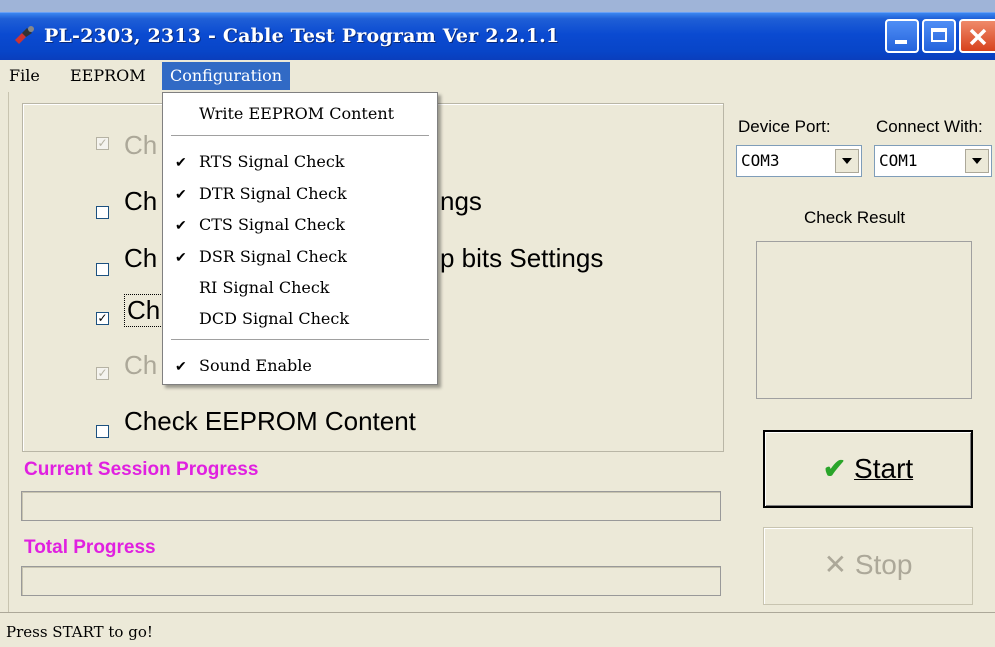  I want to click on menu-item-sound-enable: Sound Enable, so click(255, 365).